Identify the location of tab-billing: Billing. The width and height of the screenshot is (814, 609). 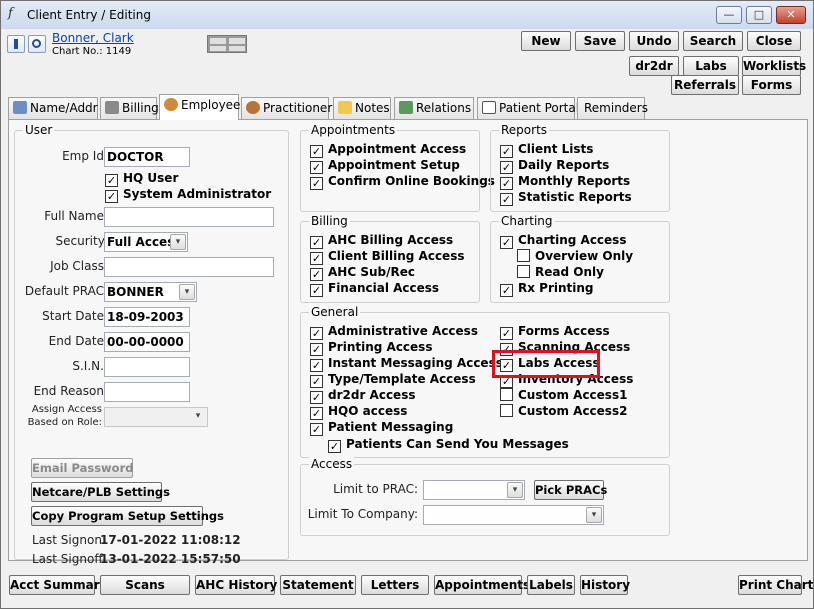
(129, 108).